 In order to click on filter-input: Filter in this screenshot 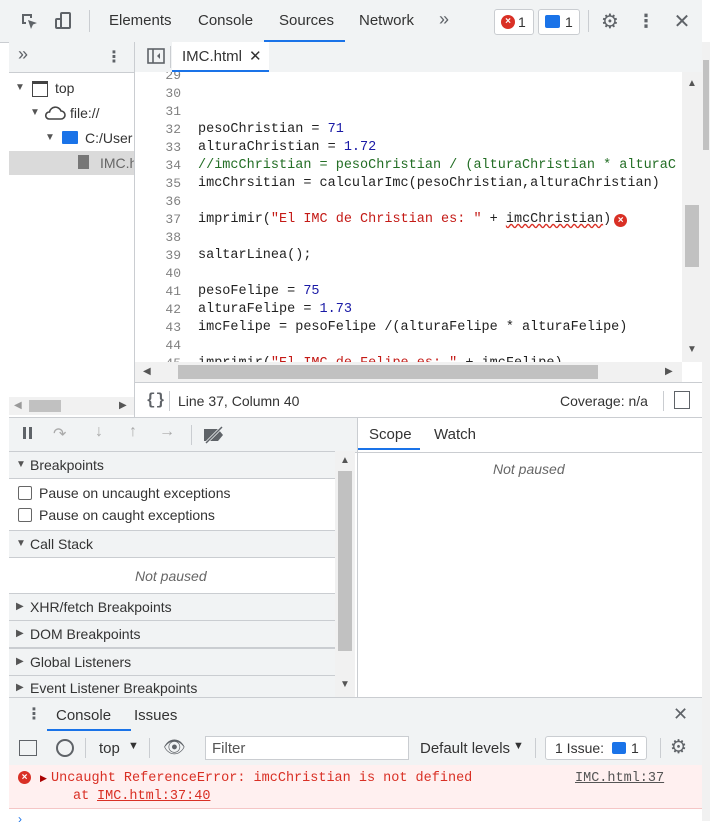, I will do `click(307, 748)`.